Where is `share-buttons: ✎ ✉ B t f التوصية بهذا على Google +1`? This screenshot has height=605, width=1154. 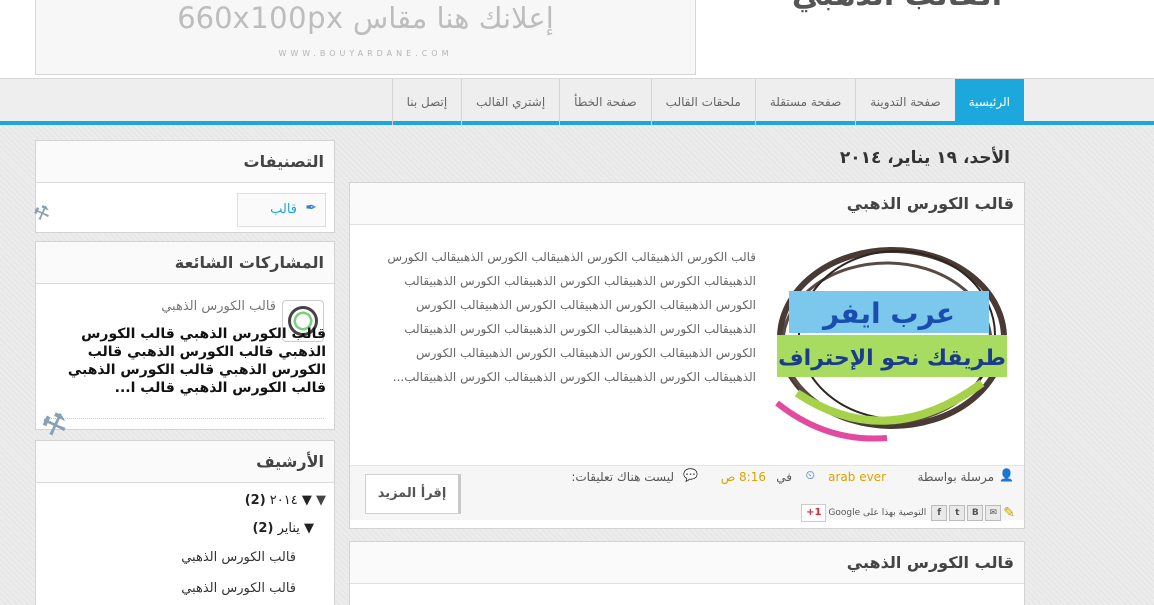
share-buttons: ✎ ✉ B t f التوصية بهذا على Google +1 is located at coordinates (908, 513).